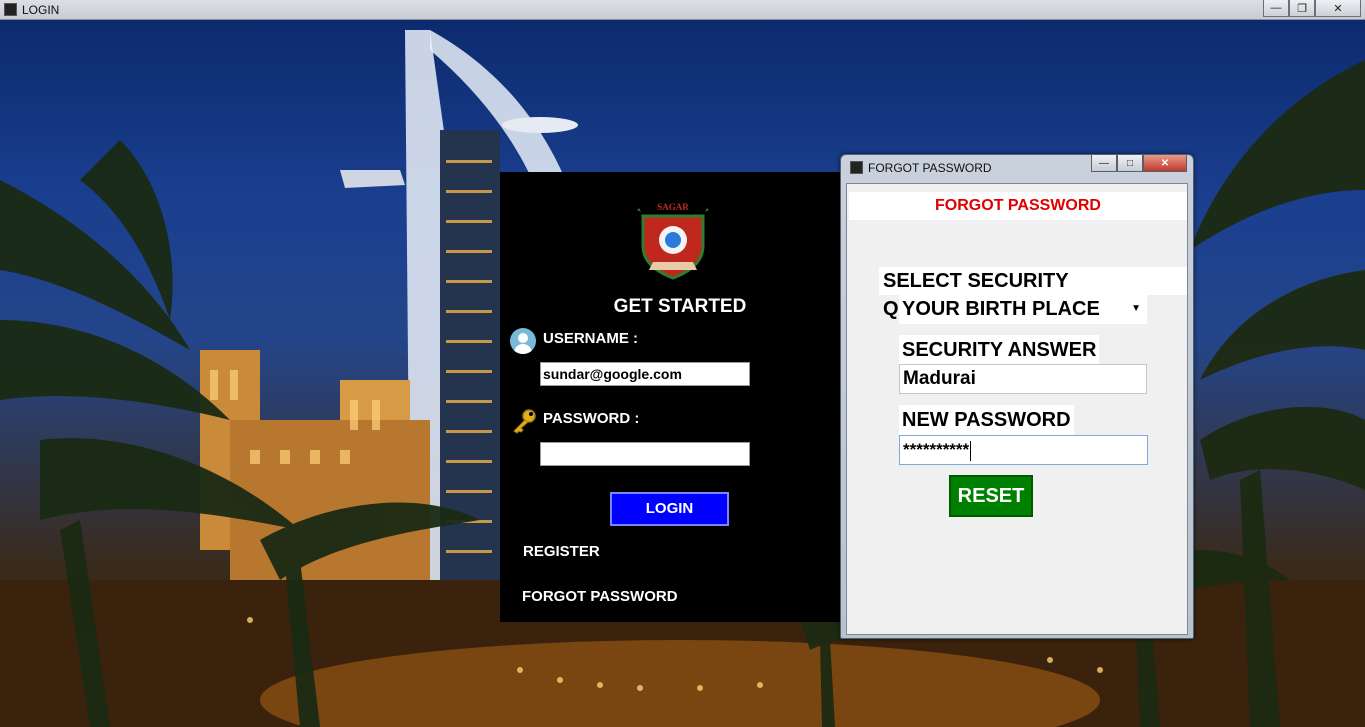 Image resolution: width=1365 pixels, height=727 pixels. I want to click on logo-text: SAGAR, so click(673, 207).